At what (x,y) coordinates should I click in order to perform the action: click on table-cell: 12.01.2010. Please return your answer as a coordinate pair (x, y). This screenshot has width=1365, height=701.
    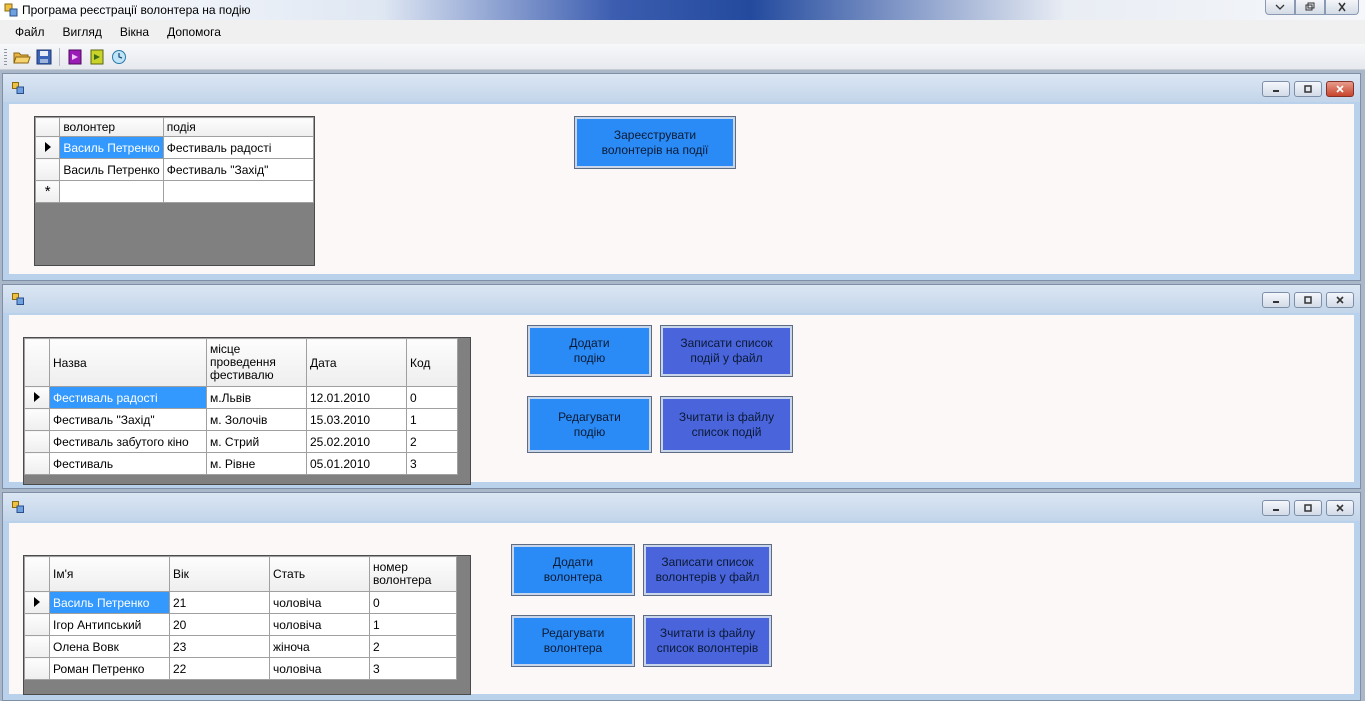
    Looking at the image, I should click on (356, 397).